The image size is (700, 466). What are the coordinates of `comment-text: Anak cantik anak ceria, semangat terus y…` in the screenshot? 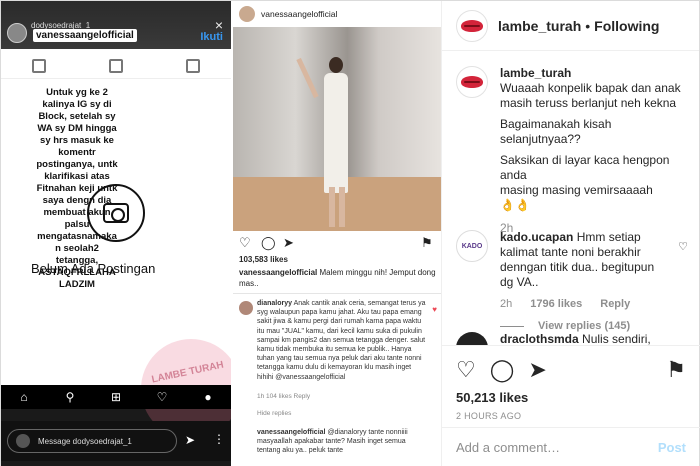 It's located at (341, 340).